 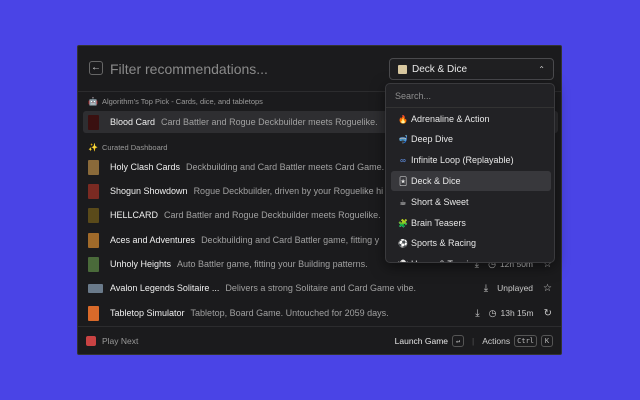 I want to click on play-next-label: Play Next, so click(x=120, y=341).